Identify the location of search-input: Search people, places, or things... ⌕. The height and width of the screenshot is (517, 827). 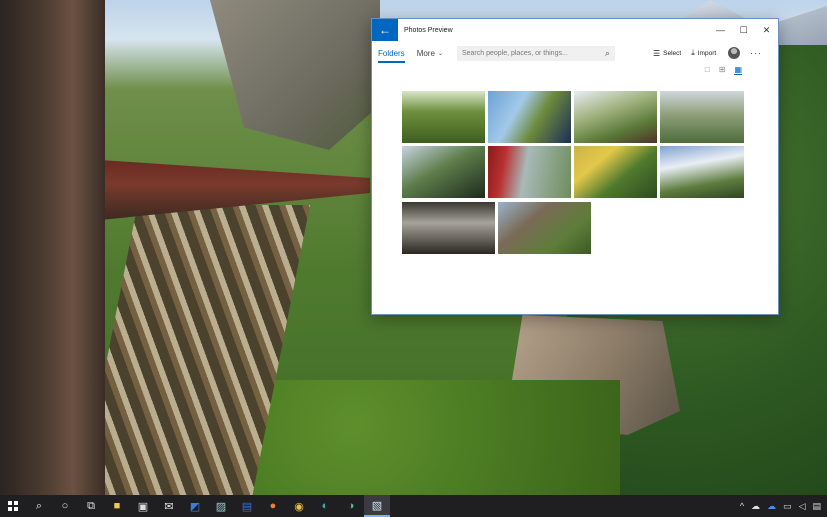
(535, 53).